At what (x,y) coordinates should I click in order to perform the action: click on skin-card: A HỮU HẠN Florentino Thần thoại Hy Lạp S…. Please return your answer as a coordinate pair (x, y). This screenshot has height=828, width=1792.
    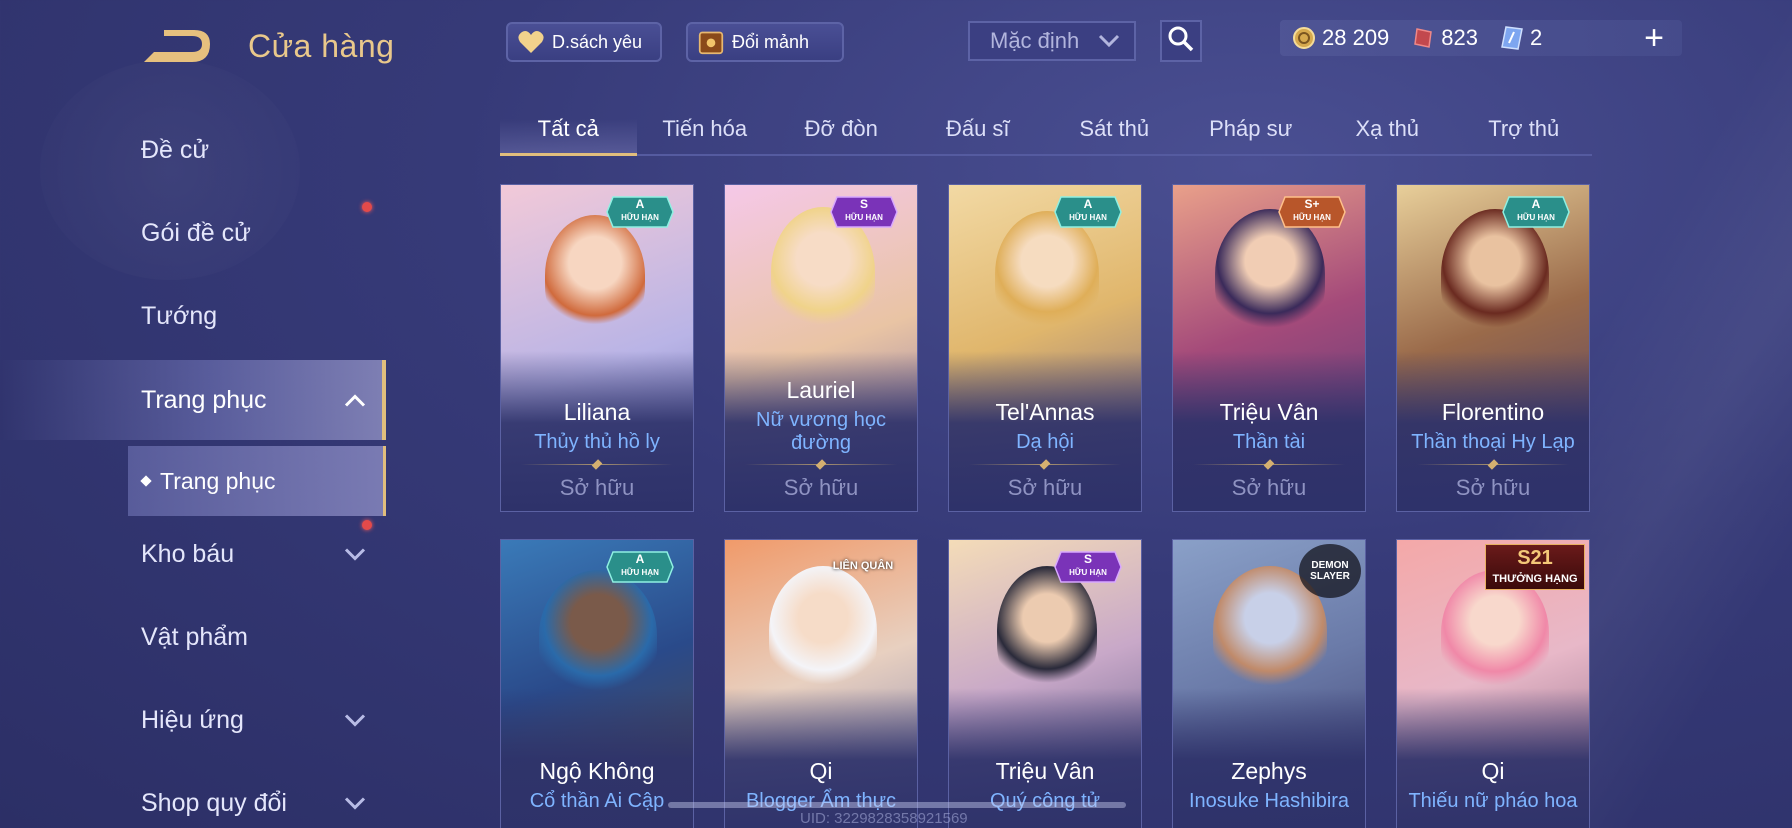
    Looking at the image, I should click on (1493, 348).